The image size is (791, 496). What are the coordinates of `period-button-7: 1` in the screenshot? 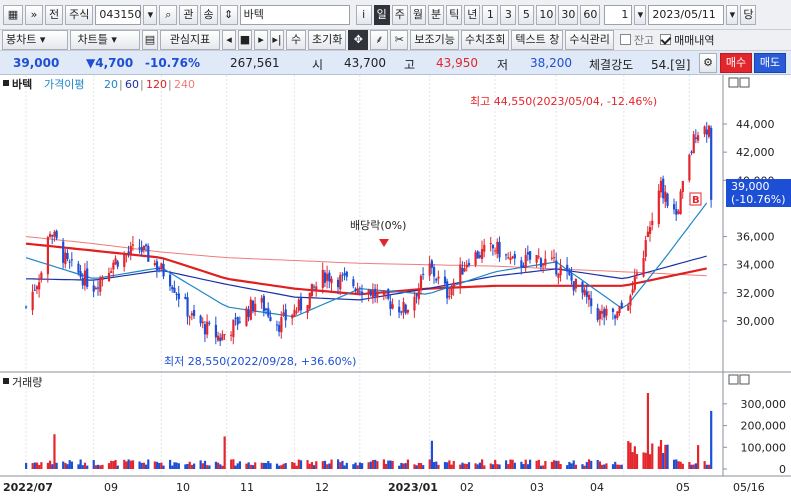 It's located at (490, 14).